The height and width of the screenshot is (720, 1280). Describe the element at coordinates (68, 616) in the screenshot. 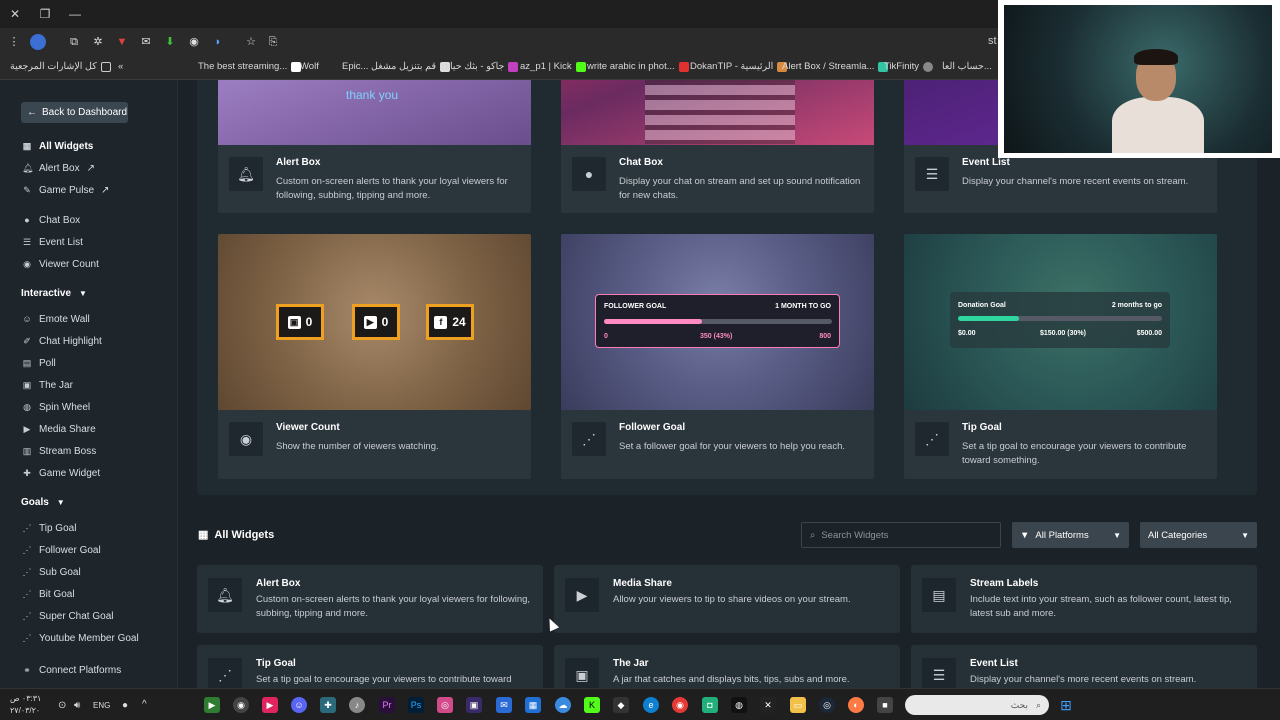

I see `sidebar-item-super-chat-goal: ⋰ Super Chat Goal` at that location.